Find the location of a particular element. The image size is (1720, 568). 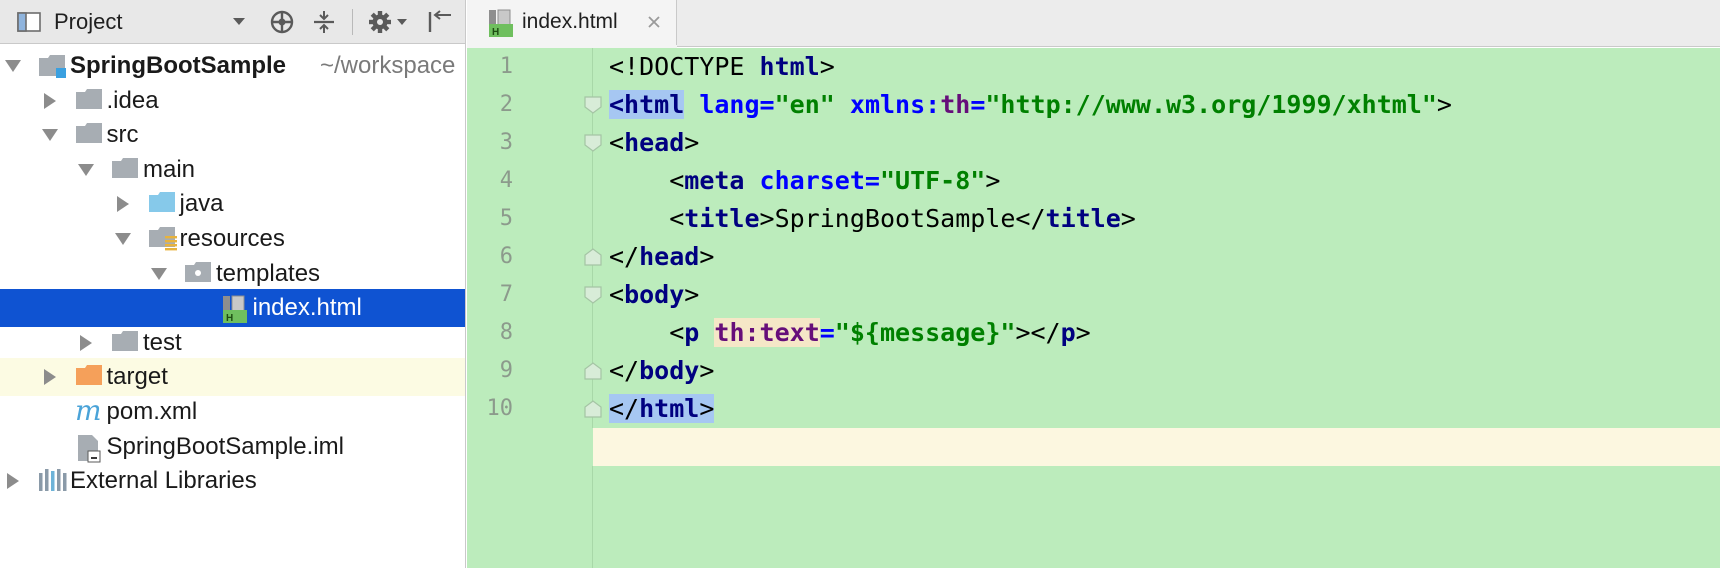

current-line-highlight is located at coordinates (1093, 447).